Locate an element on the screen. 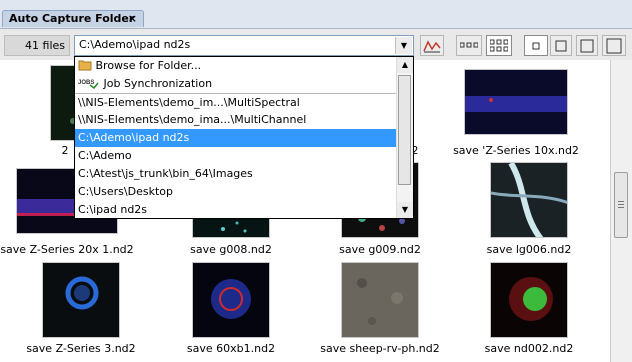  view-grid-button is located at coordinates (499, 45).